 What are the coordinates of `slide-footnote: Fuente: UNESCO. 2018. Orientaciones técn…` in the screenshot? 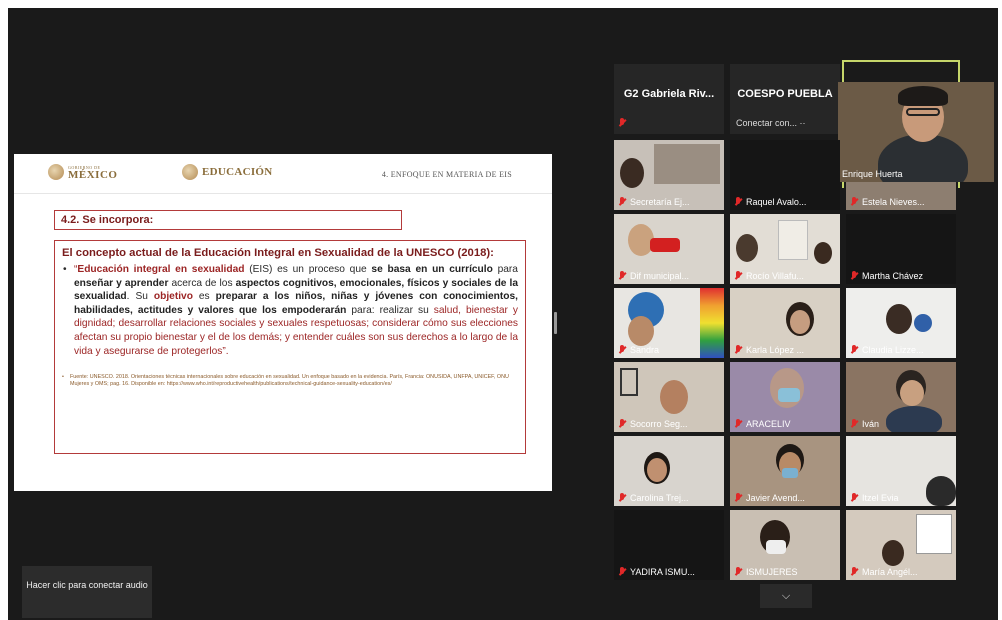 It's located at (290, 381).